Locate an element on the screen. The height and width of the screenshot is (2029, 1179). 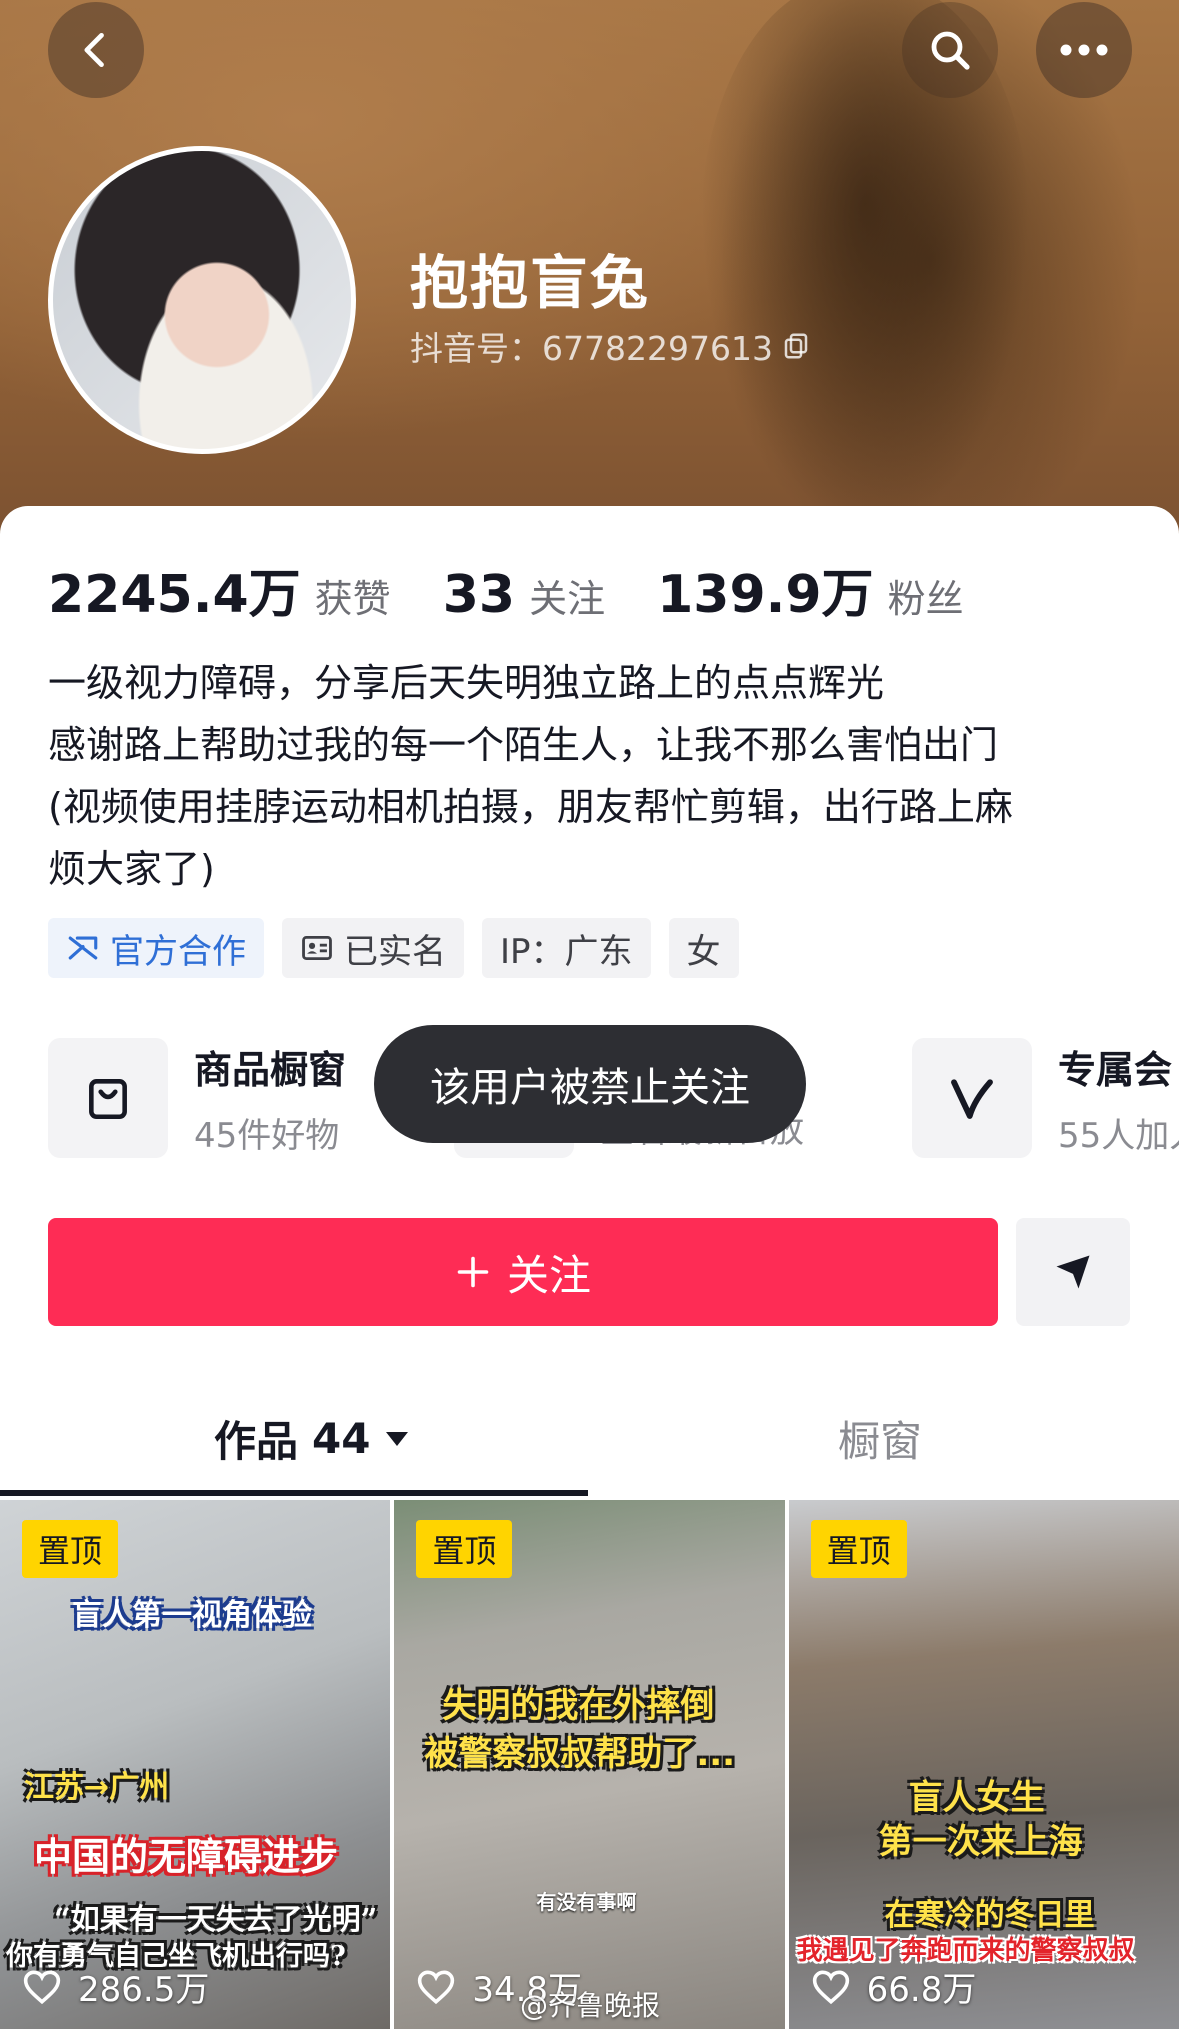
tab-works: 作品 44 is located at coordinates (312, 1438).